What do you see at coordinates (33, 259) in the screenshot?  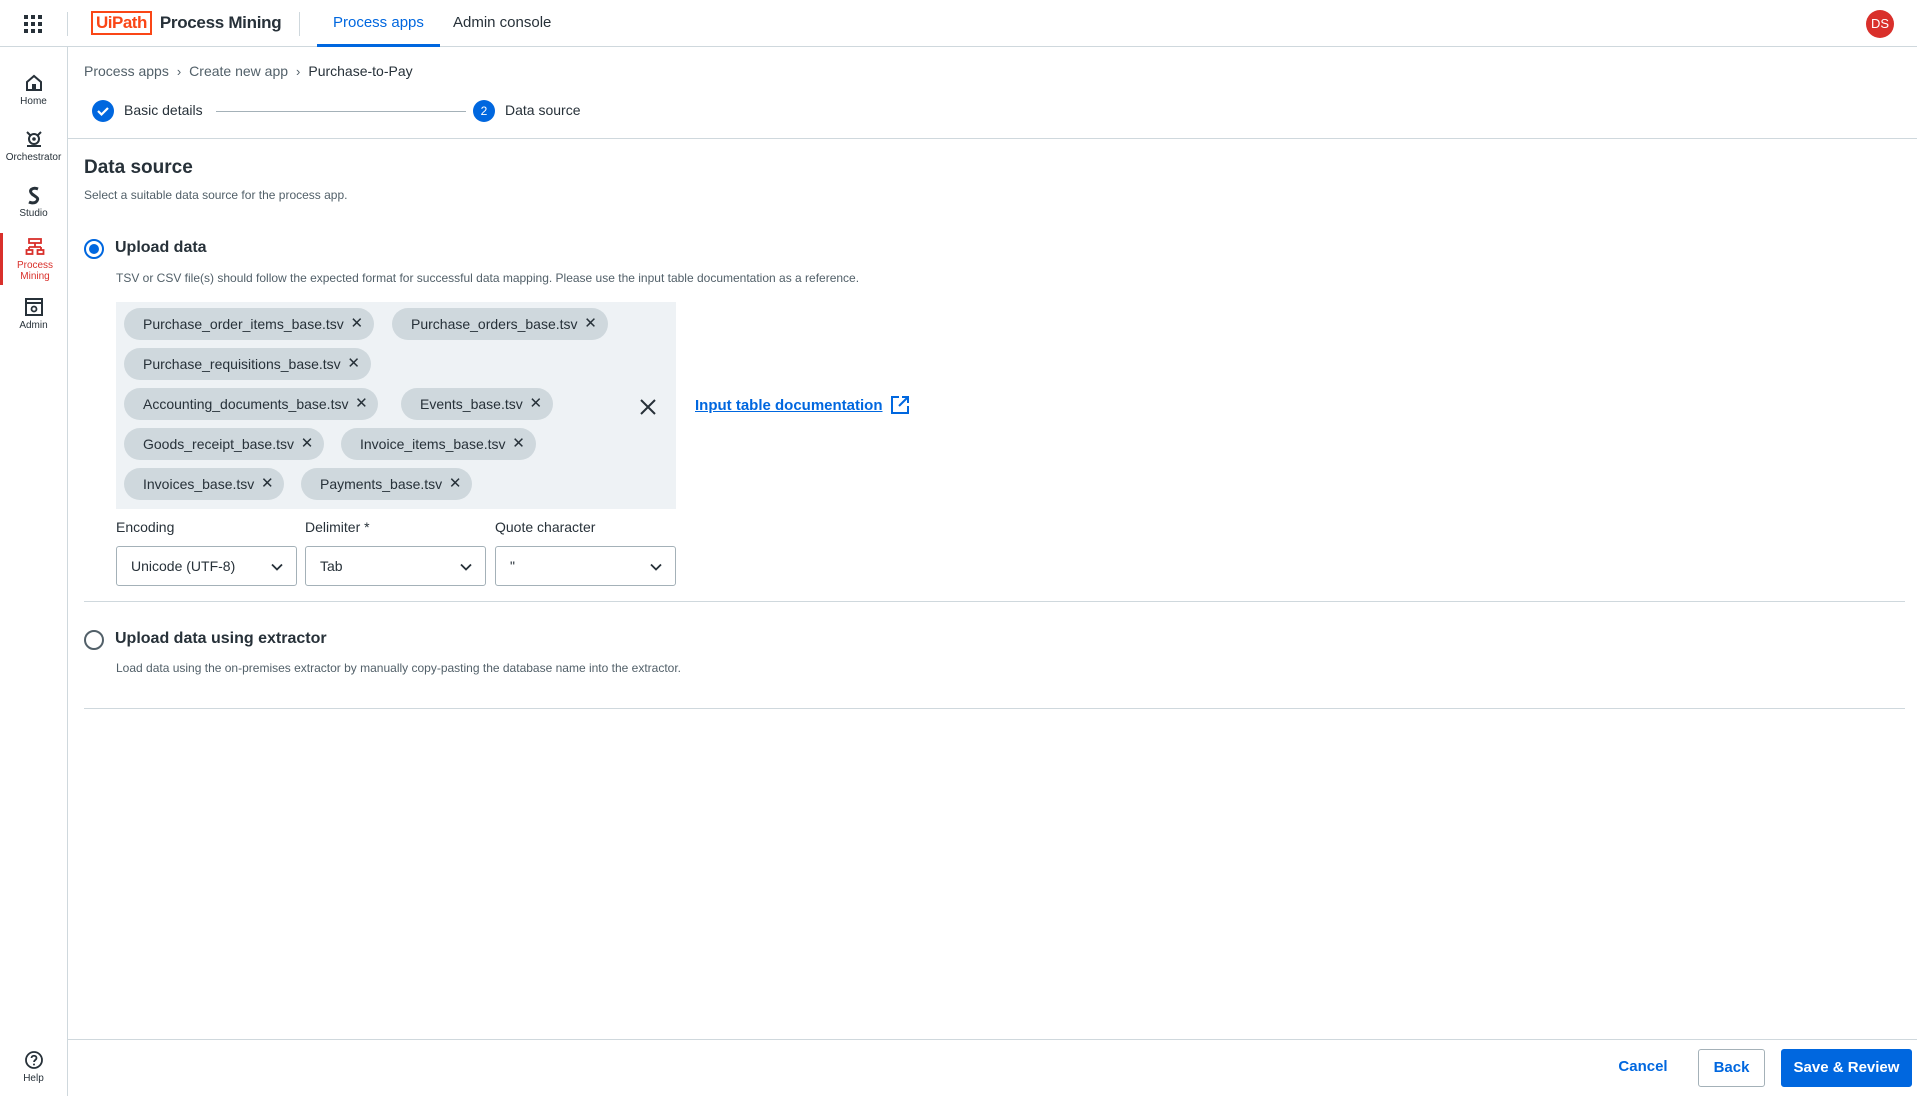 I see `rail-item-process-mining: Process Mining` at bounding box center [33, 259].